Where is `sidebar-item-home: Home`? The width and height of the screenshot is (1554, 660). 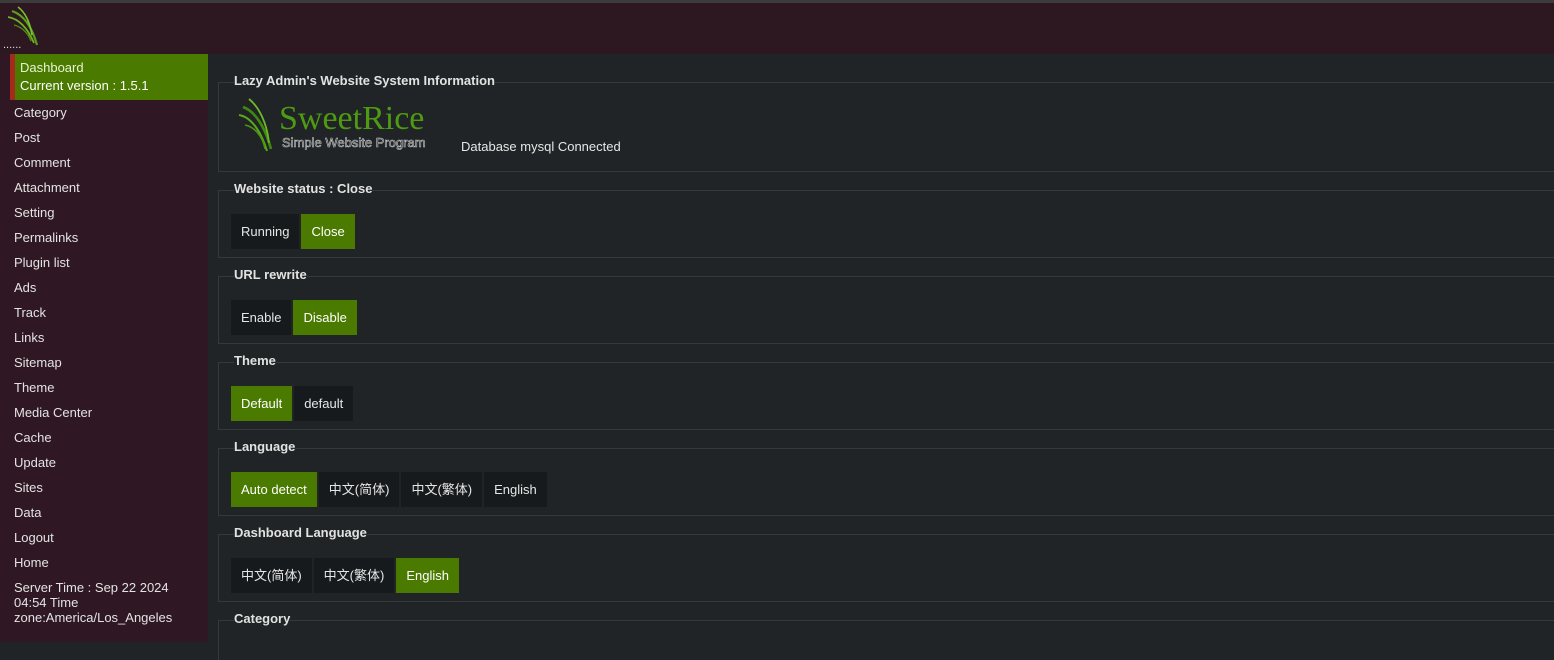 sidebar-item-home: Home is located at coordinates (53, 566).